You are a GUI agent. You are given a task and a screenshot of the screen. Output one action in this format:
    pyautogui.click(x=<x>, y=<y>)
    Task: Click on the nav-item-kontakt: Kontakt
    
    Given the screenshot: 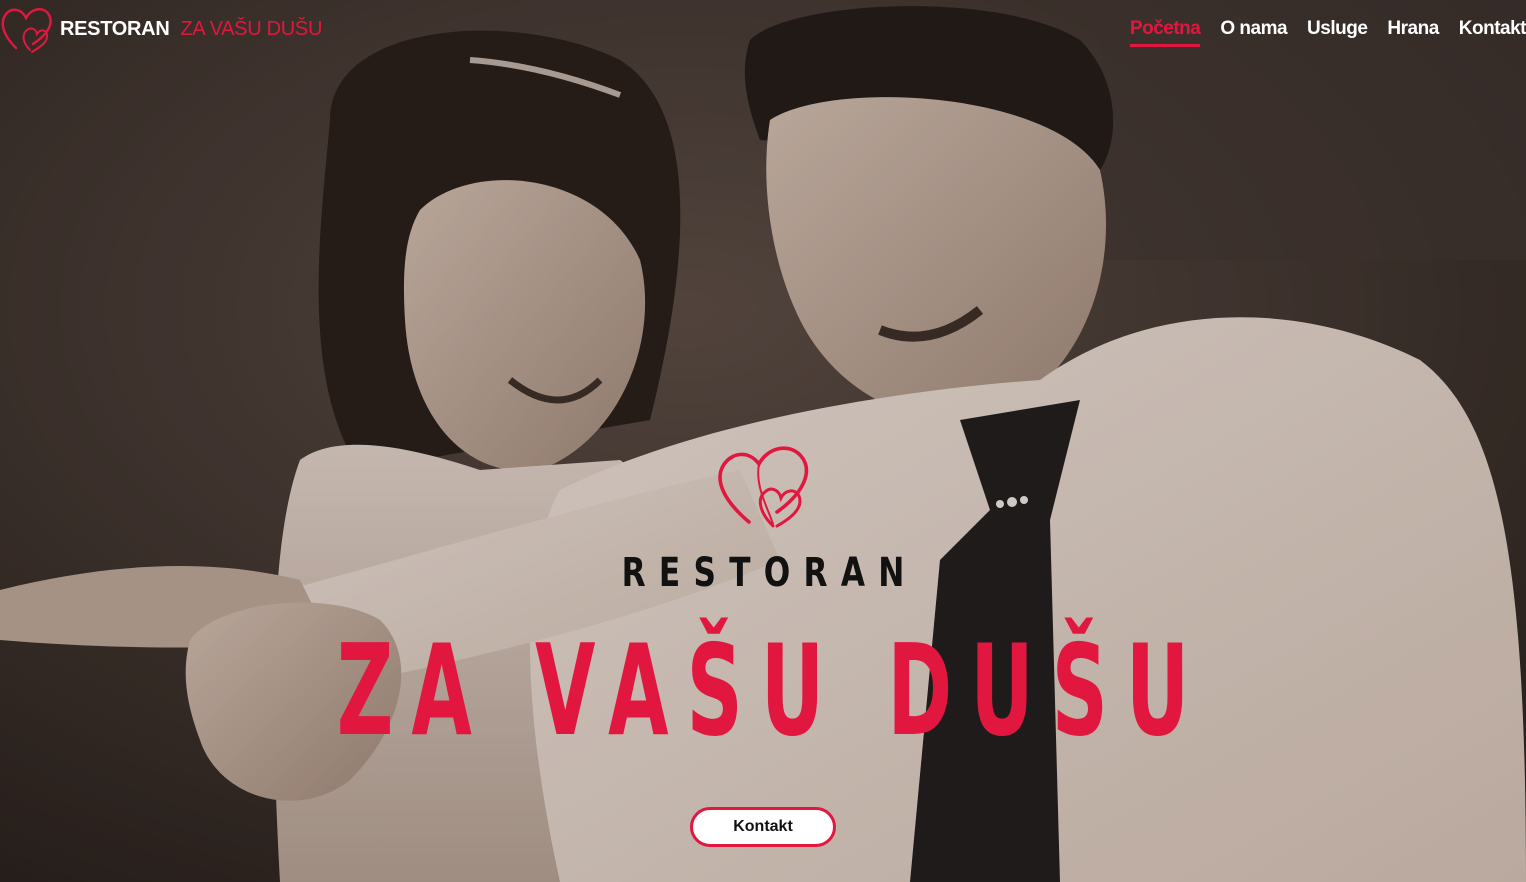 What is the action you would take?
    pyautogui.click(x=1492, y=32)
    